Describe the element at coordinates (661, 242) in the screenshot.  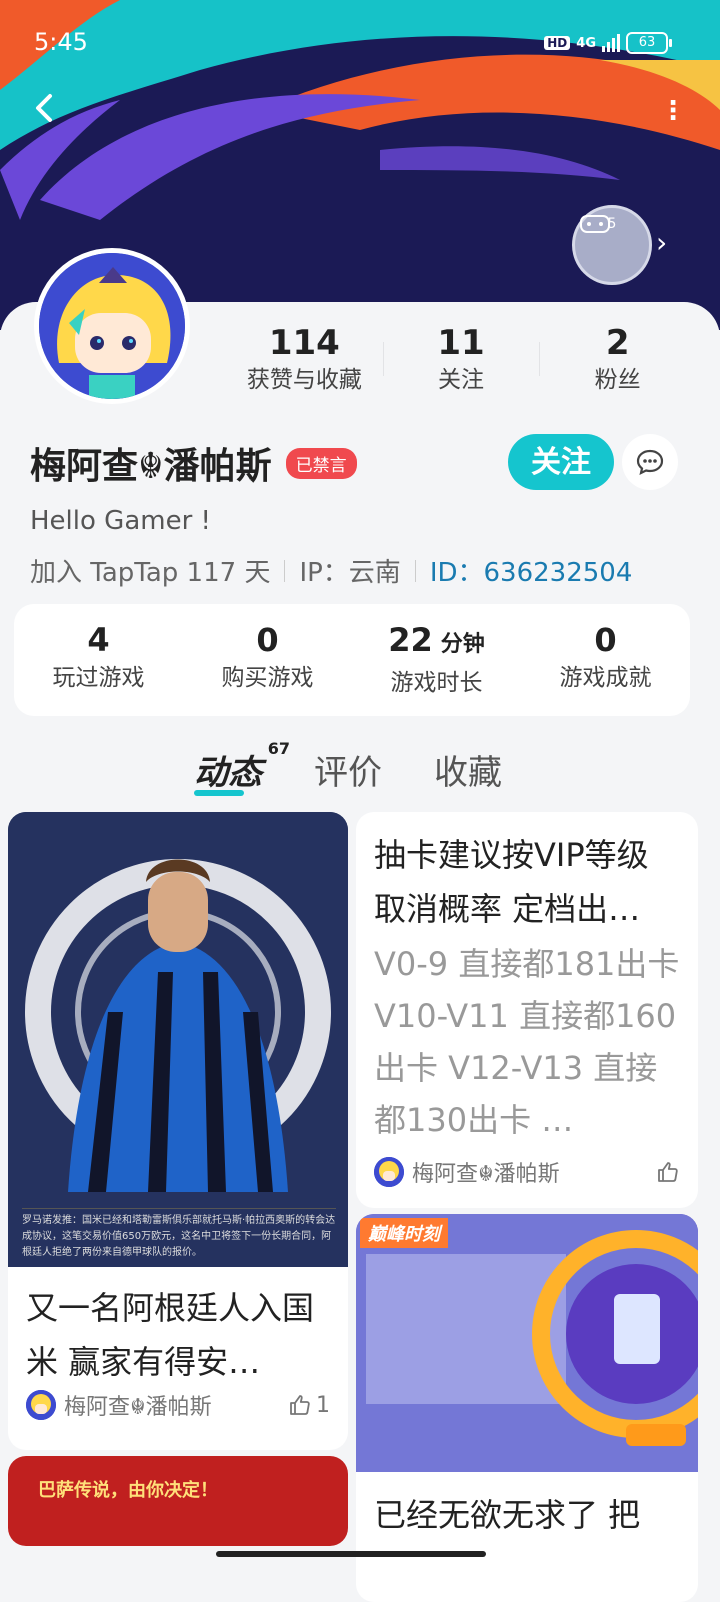
I see `chevron-right-icon: ›` at that location.